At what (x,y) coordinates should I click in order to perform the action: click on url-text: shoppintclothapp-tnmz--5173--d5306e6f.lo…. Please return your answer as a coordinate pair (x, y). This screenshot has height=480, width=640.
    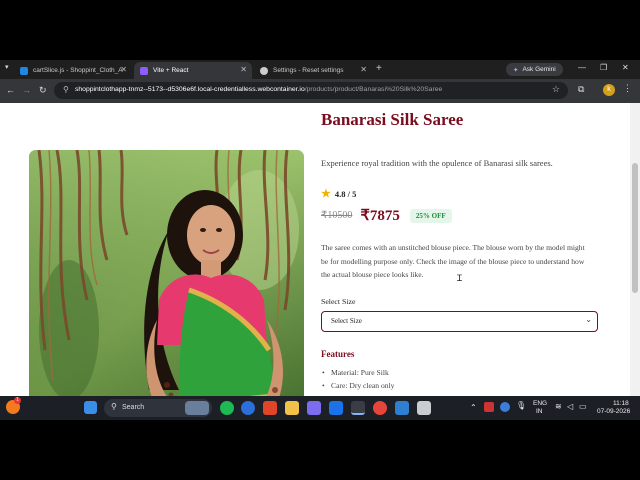
    Looking at the image, I should click on (258, 89).